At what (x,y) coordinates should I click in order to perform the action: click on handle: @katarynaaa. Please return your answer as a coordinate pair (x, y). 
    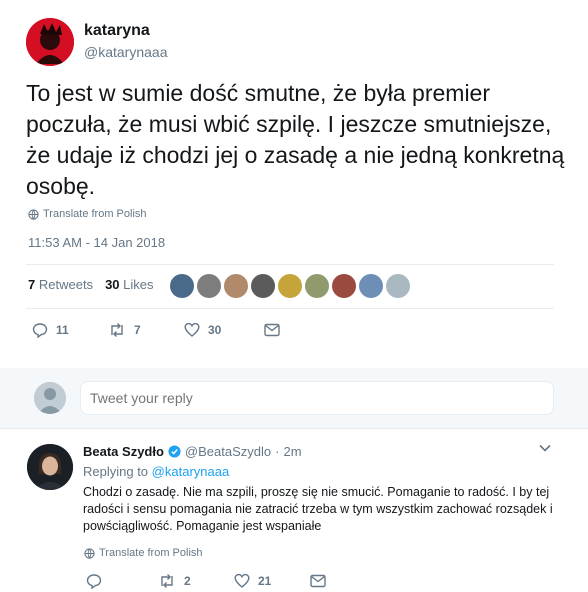
    Looking at the image, I should click on (125, 52).